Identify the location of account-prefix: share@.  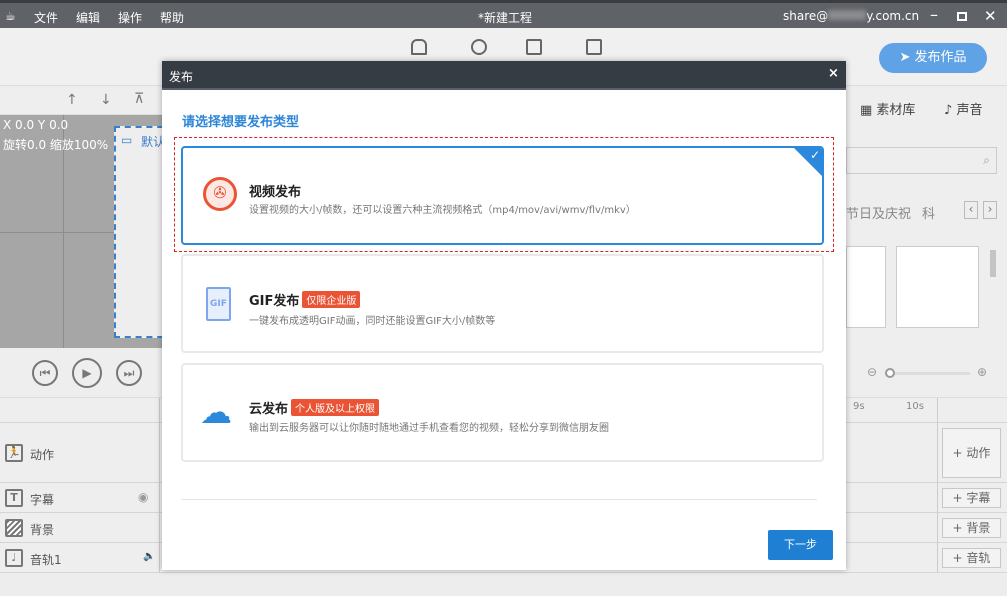
(806, 16).